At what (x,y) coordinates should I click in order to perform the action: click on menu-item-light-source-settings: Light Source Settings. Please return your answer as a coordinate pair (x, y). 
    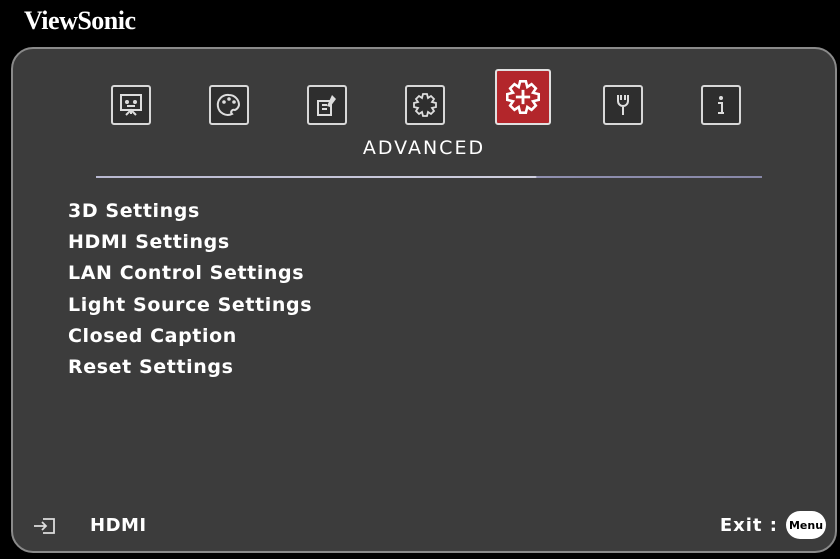
    Looking at the image, I should click on (190, 305).